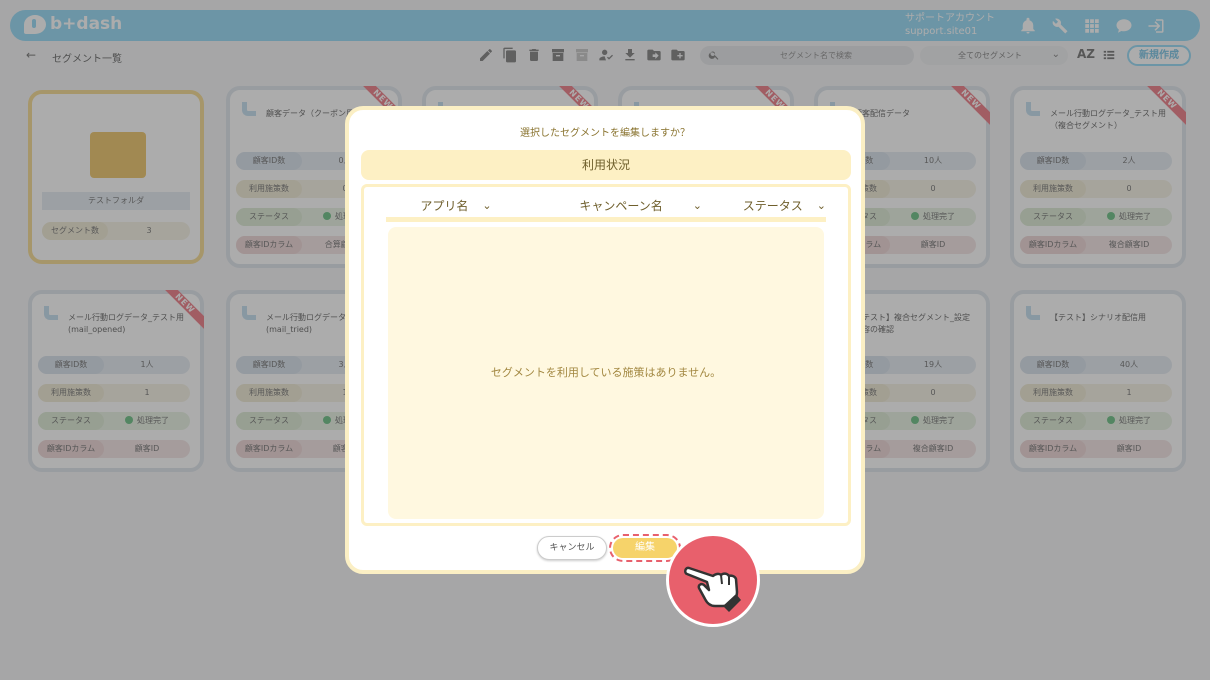 The width and height of the screenshot is (1210, 680). What do you see at coordinates (605, 133) in the screenshot?
I see `dialog-title: 選択したセグメントを編集しますか？` at bounding box center [605, 133].